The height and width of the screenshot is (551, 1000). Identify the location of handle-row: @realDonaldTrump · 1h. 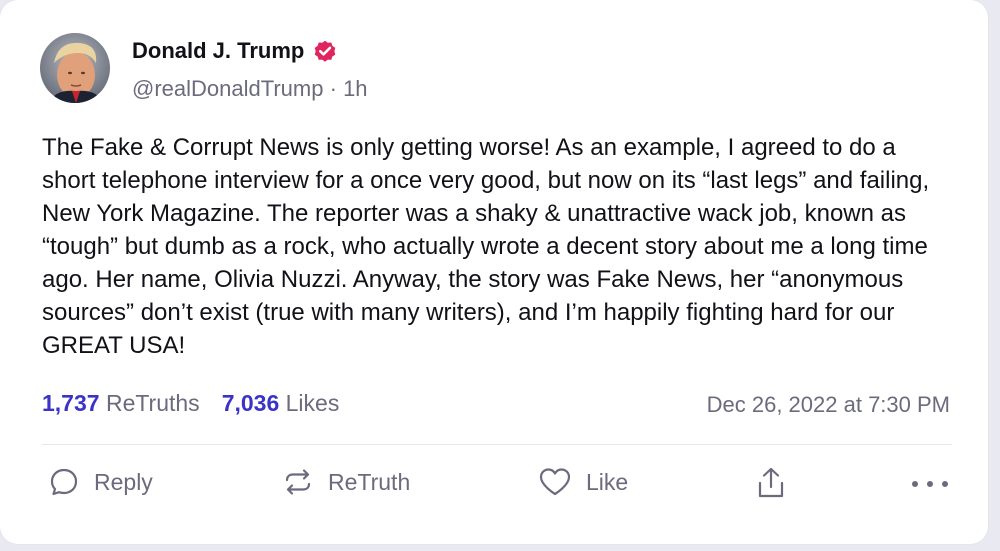
(250, 89).